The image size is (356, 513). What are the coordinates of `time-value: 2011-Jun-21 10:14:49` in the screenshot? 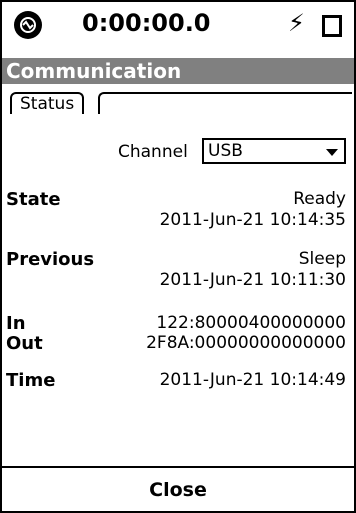 It's located at (252, 380).